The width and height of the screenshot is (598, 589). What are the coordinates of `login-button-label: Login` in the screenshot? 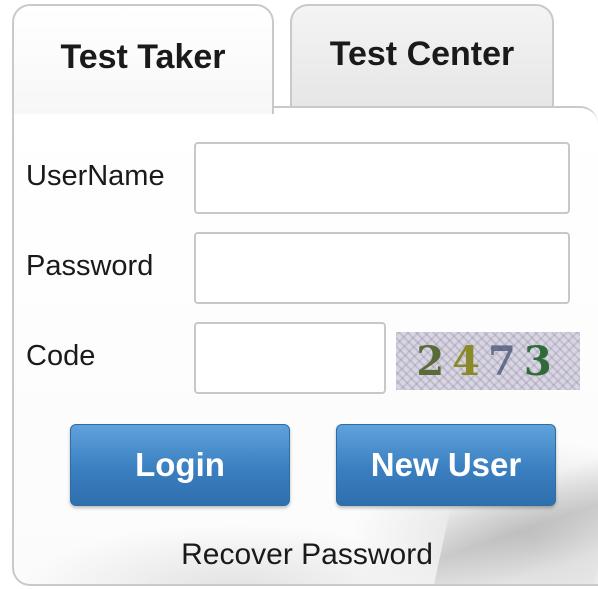 It's located at (180, 464).